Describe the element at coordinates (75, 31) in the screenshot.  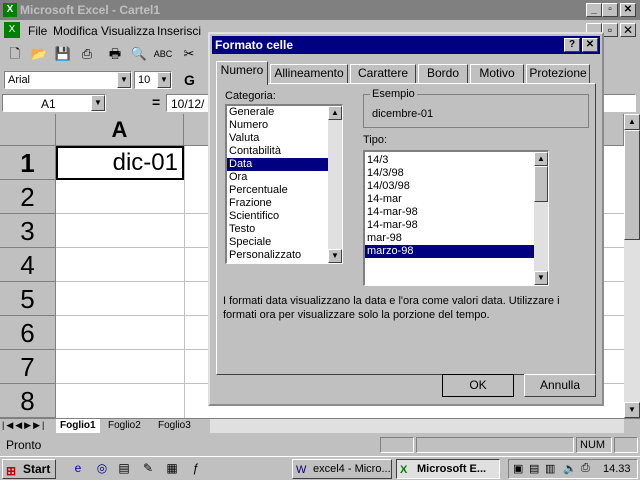
I see `menu-modifica: Modifica` at that location.